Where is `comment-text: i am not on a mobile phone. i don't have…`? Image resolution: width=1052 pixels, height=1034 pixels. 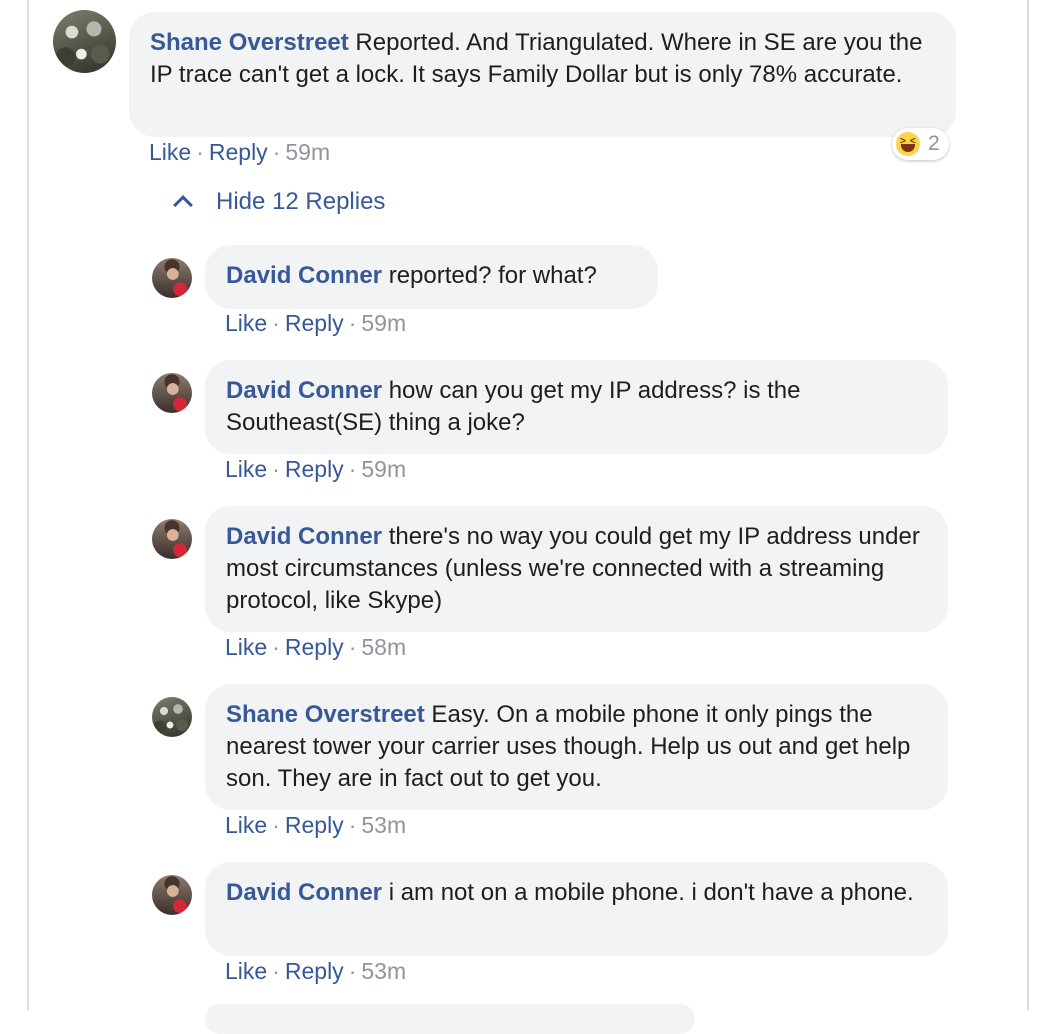
comment-text: i am not on a mobile phone. i don't have… is located at coordinates (648, 892).